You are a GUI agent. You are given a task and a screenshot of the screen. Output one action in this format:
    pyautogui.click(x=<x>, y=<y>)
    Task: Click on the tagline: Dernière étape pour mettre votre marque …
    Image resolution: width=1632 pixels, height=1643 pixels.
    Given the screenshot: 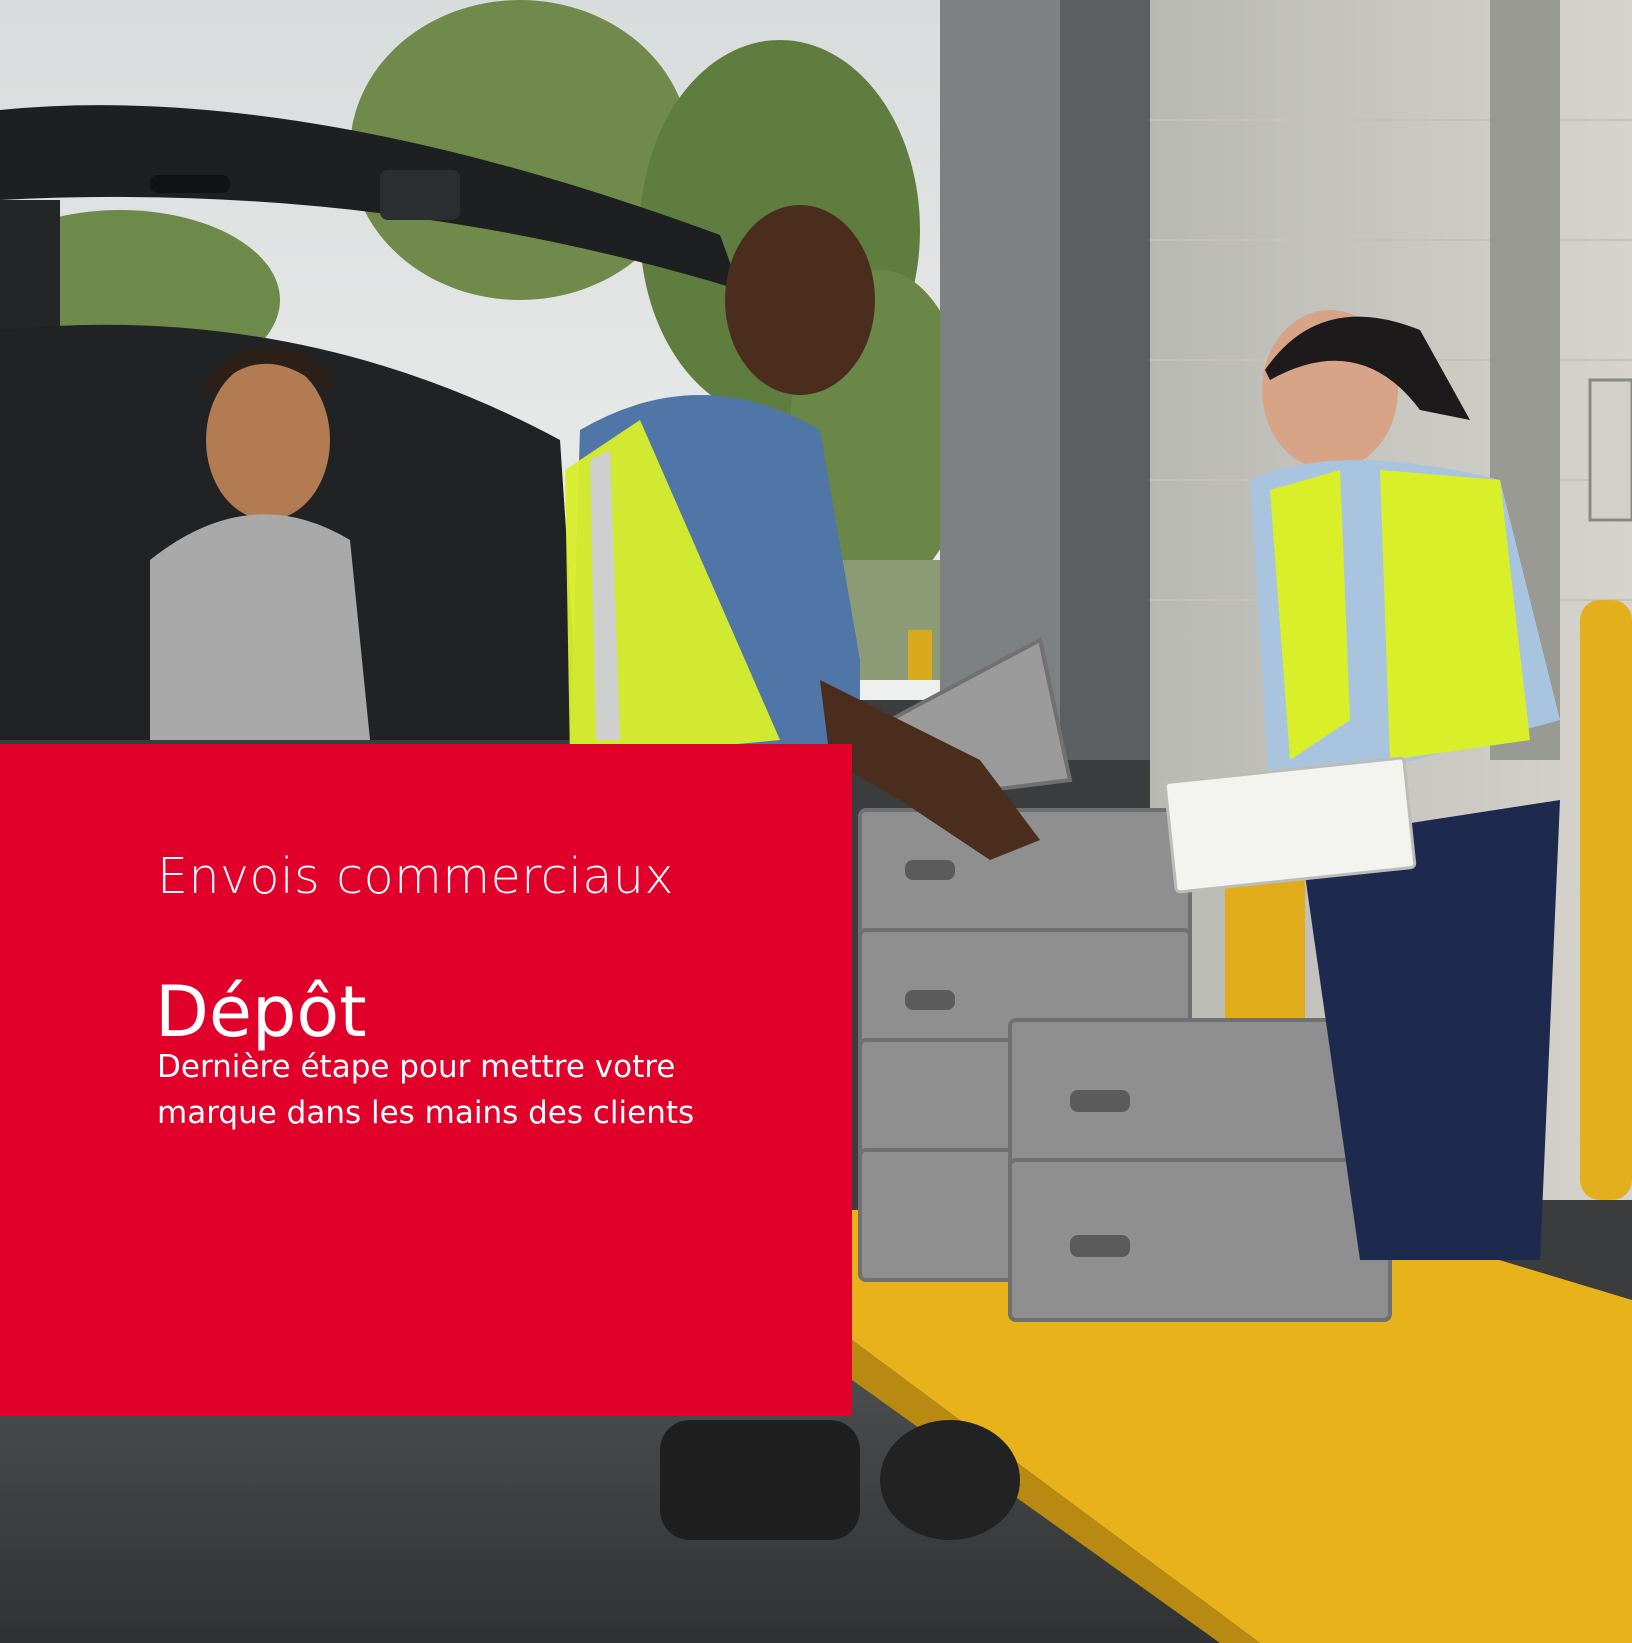 What is the action you would take?
    pyautogui.click(x=477, y=1090)
    